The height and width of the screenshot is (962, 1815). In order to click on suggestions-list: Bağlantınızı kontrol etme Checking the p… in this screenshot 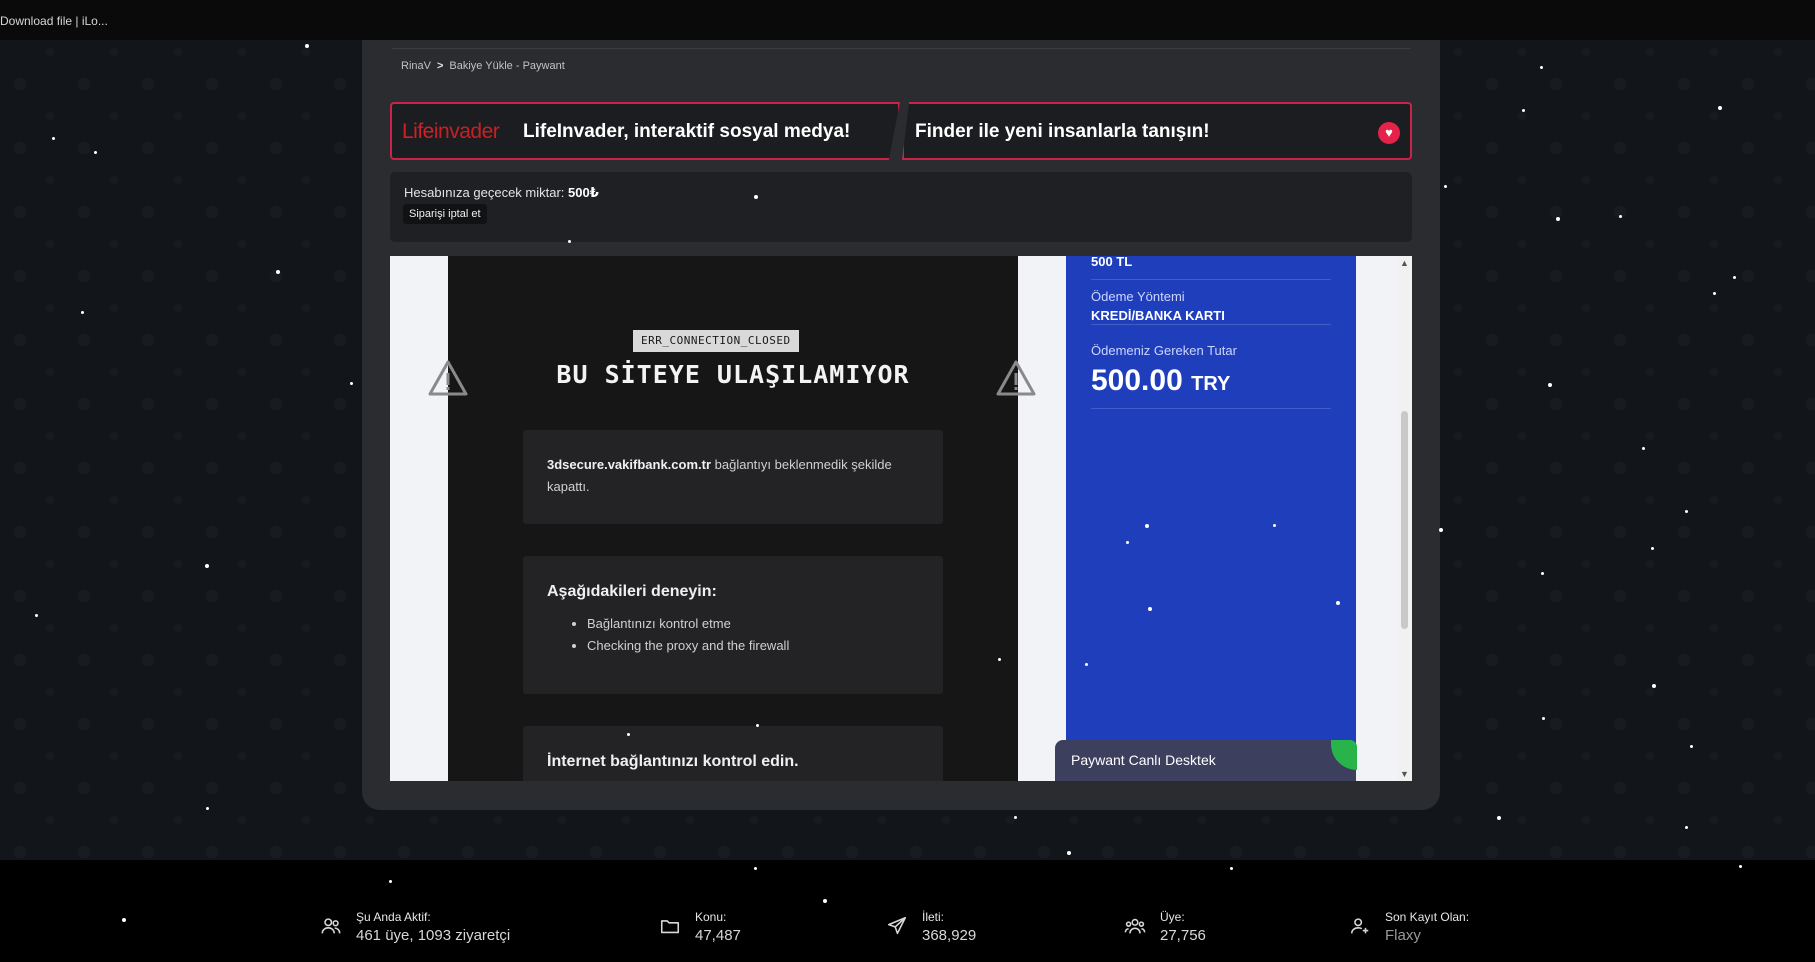, I will do `click(733, 635)`.